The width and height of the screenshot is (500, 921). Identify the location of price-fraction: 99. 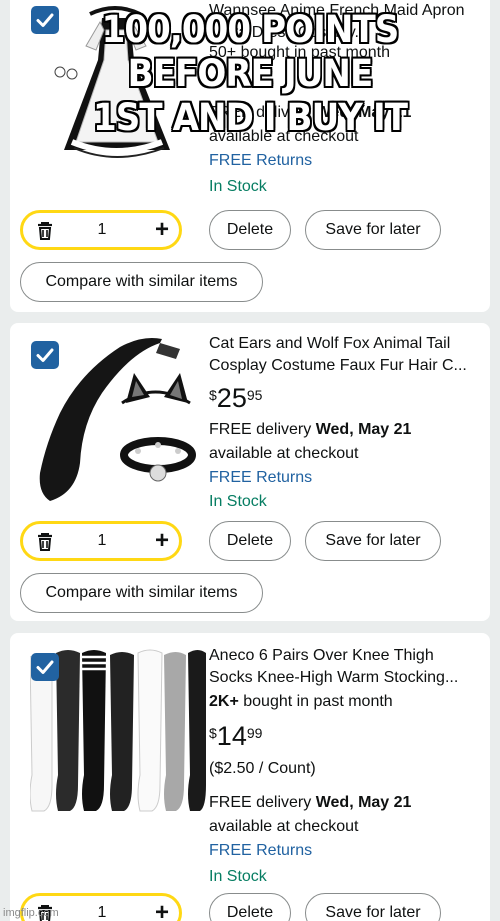
(254, 733).